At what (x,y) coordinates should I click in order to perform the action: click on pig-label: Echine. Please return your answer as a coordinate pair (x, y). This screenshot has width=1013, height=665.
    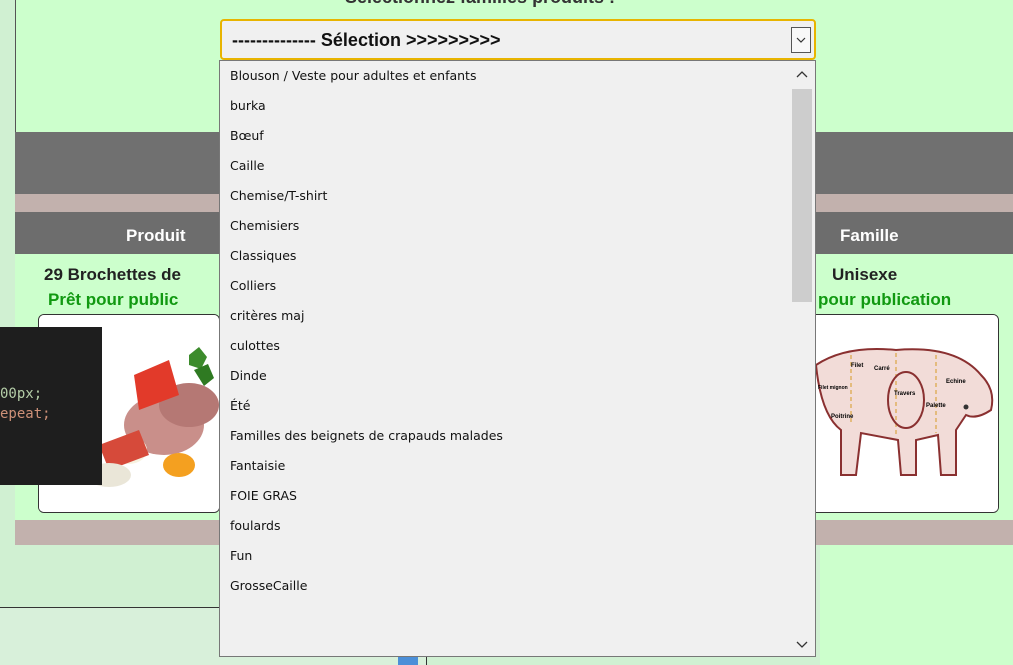
    Looking at the image, I should click on (956, 382).